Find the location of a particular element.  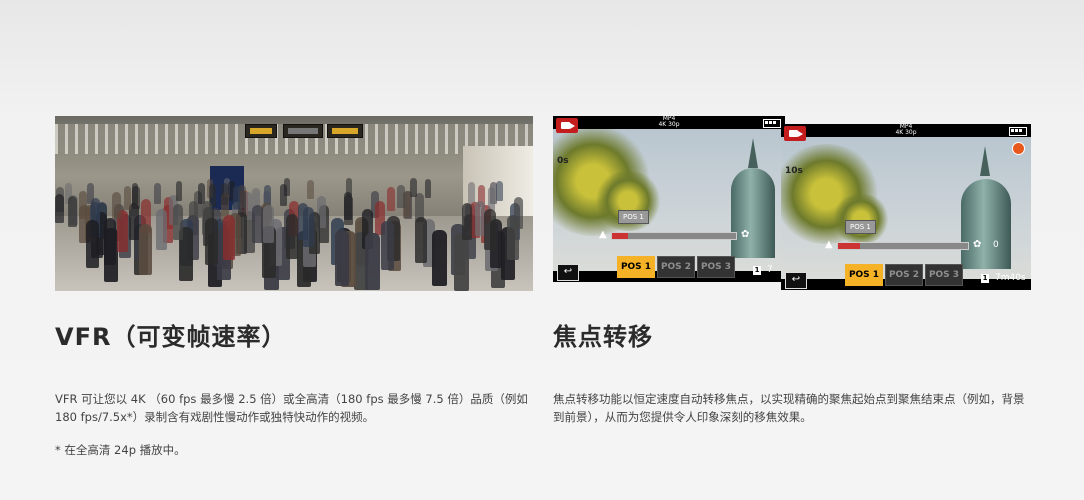

vfr-title: VFR（可变帧速率） is located at coordinates (171, 337).